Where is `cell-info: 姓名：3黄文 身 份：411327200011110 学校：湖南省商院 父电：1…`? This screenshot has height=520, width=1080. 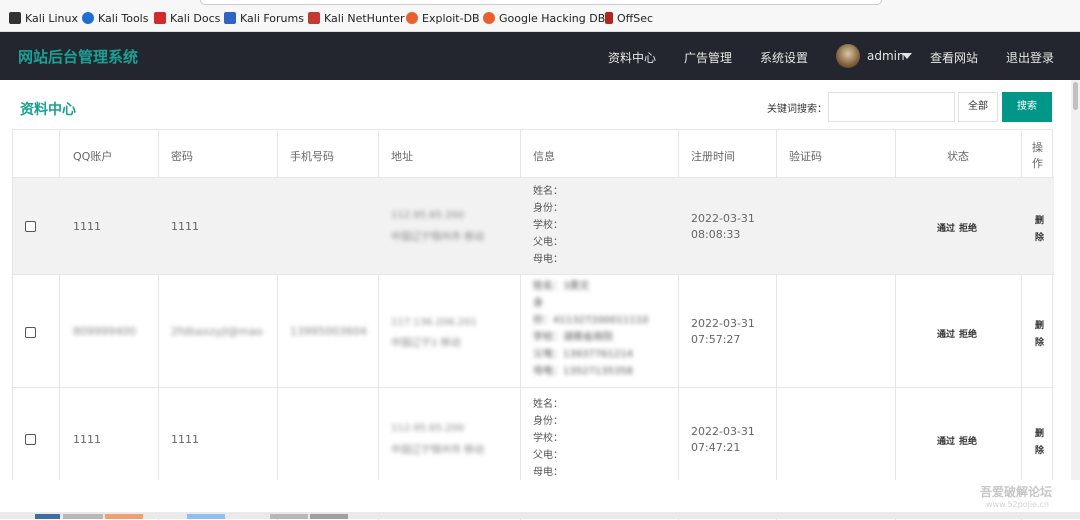 cell-info: 姓名：3黄文 身 份：411327200011110 学校：湖南省商院 父电：1… is located at coordinates (591, 329).